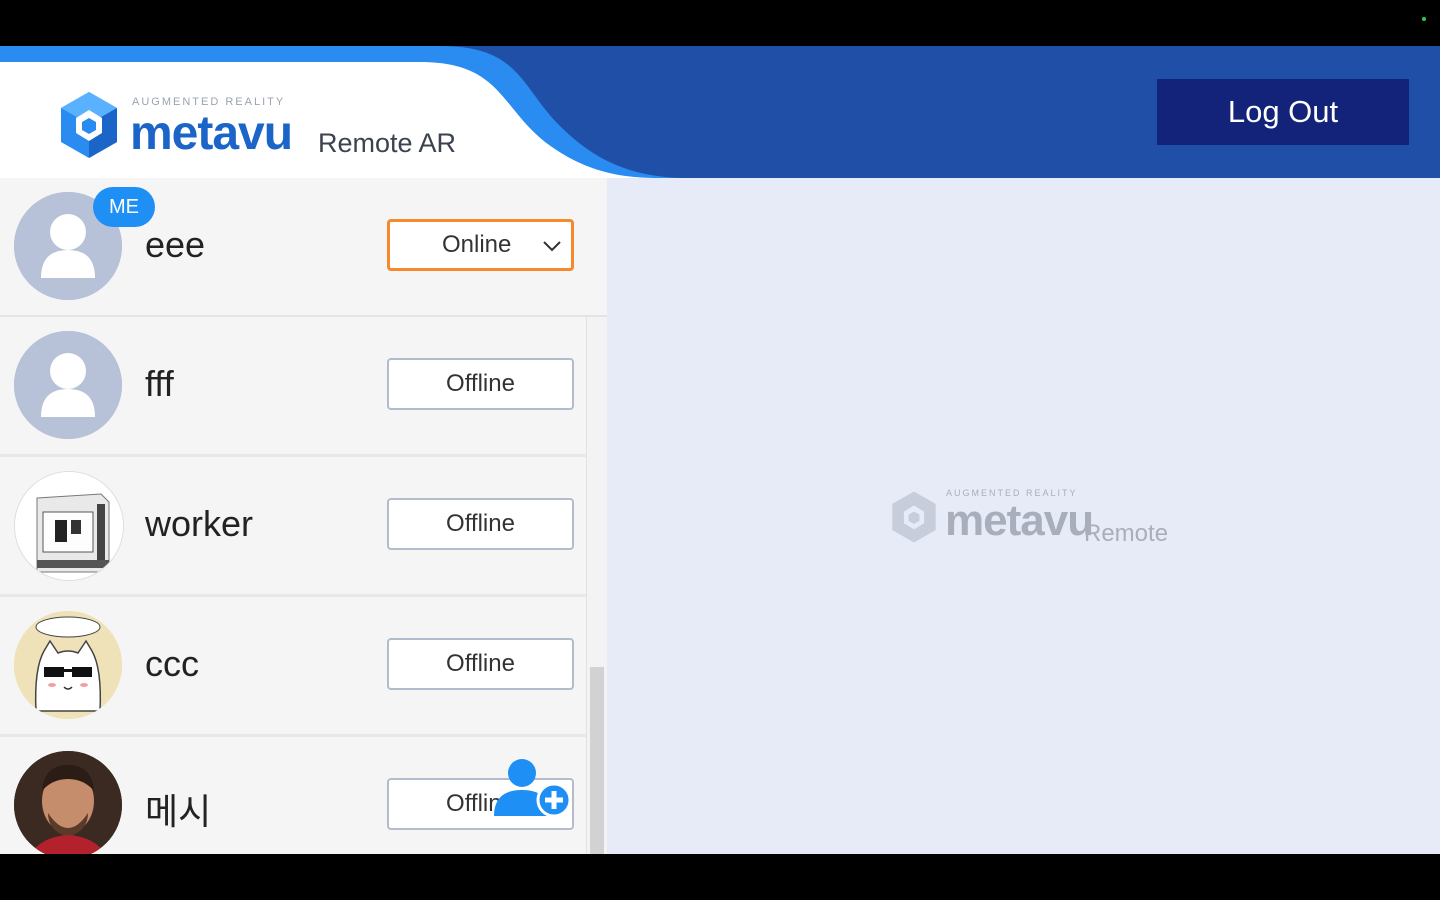  Describe the element at coordinates (175, 244) in the screenshot. I see `my-name: eee` at that location.